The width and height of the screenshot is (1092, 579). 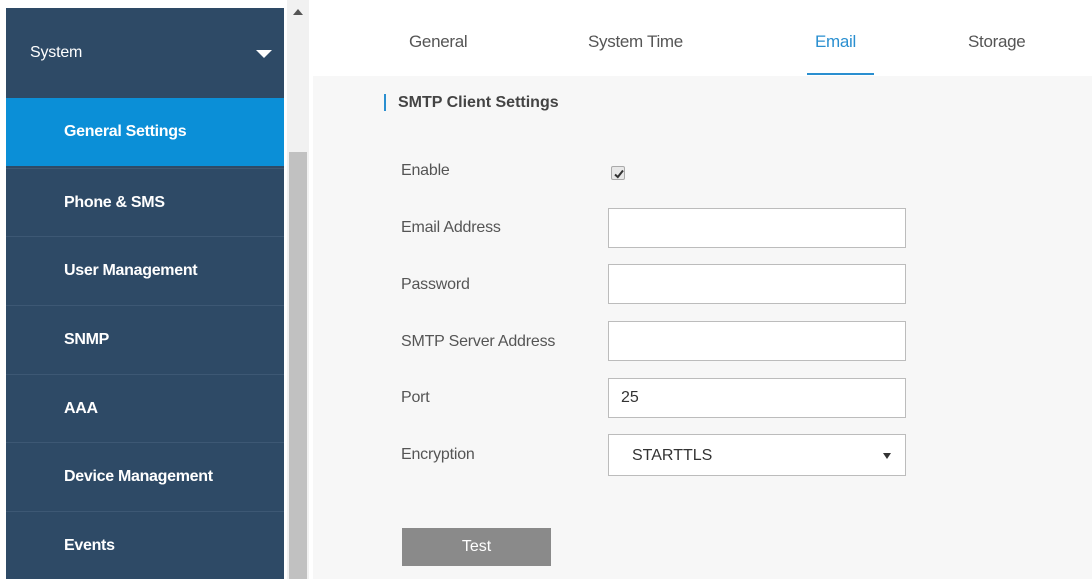 What do you see at coordinates (415, 397) in the screenshot?
I see `port-label: Port` at bounding box center [415, 397].